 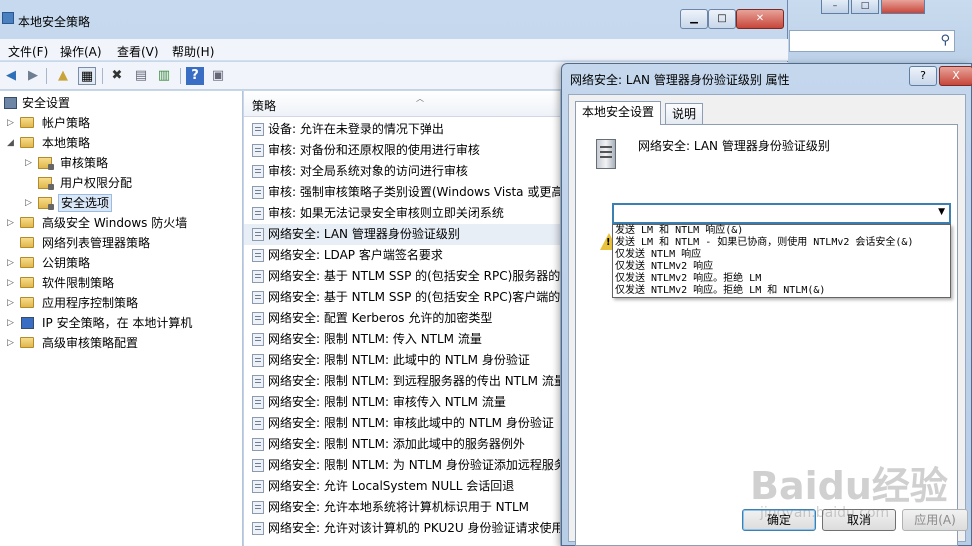 What do you see at coordinates (760, 19) in the screenshot?
I see `close-button: ✕` at bounding box center [760, 19].